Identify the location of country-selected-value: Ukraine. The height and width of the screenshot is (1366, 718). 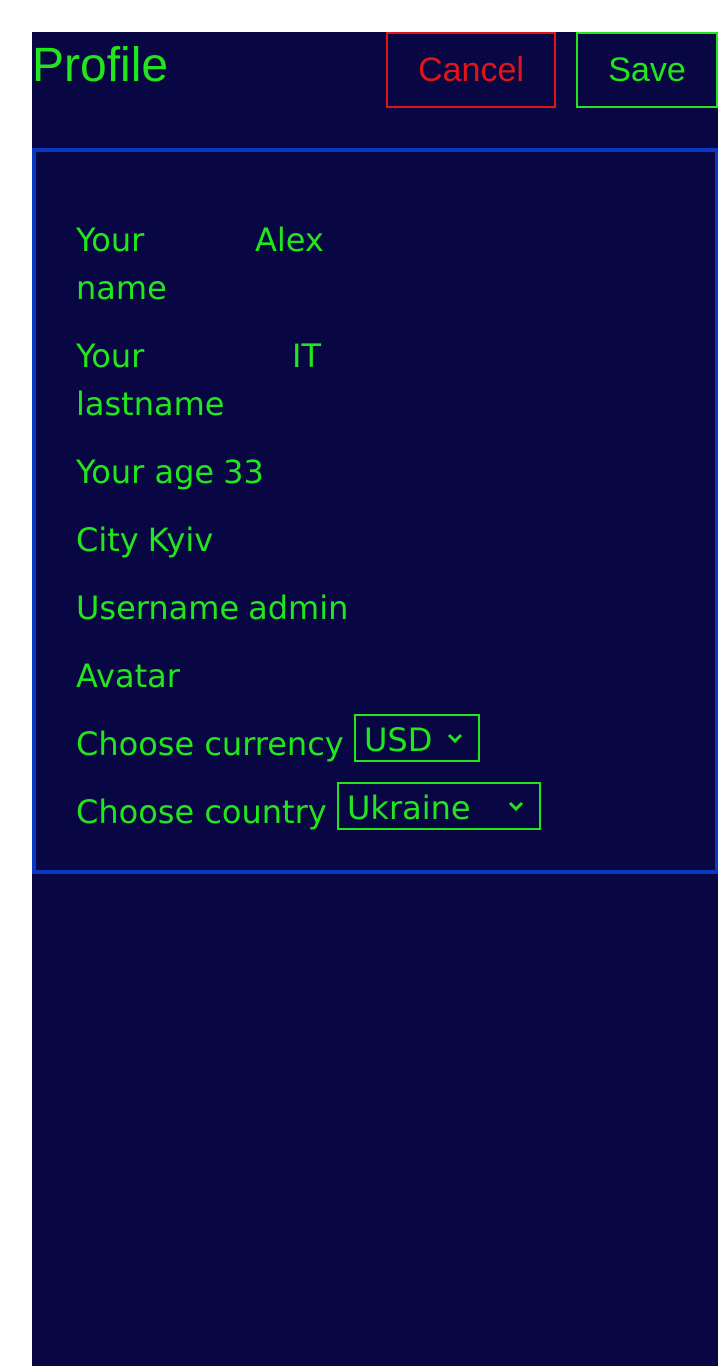
(409, 808).